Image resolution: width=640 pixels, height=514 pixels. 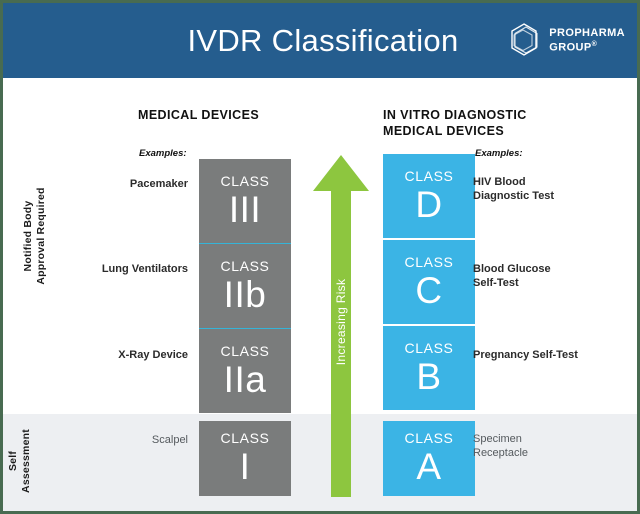 I want to click on class-box-iii-value: III, so click(x=245, y=209).